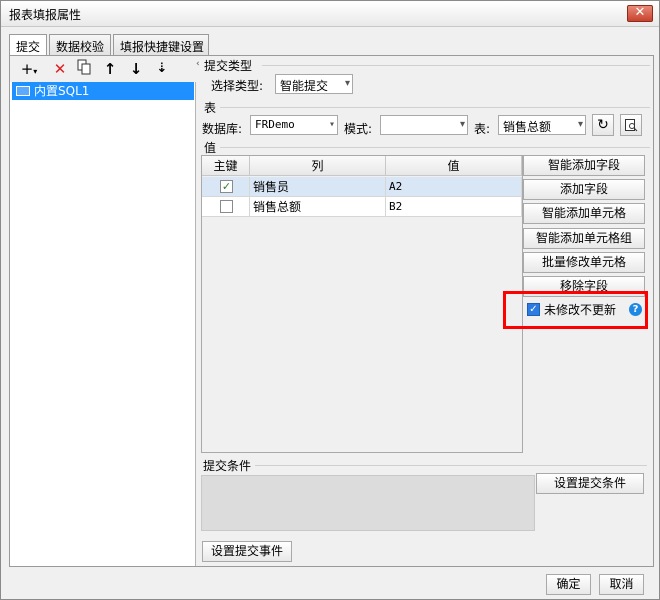 This screenshot has height=600, width=660. What do you see at coordinates (454, 207) in the screenshot?
I see `value-cell: B2` at bounding box center [454, 207].